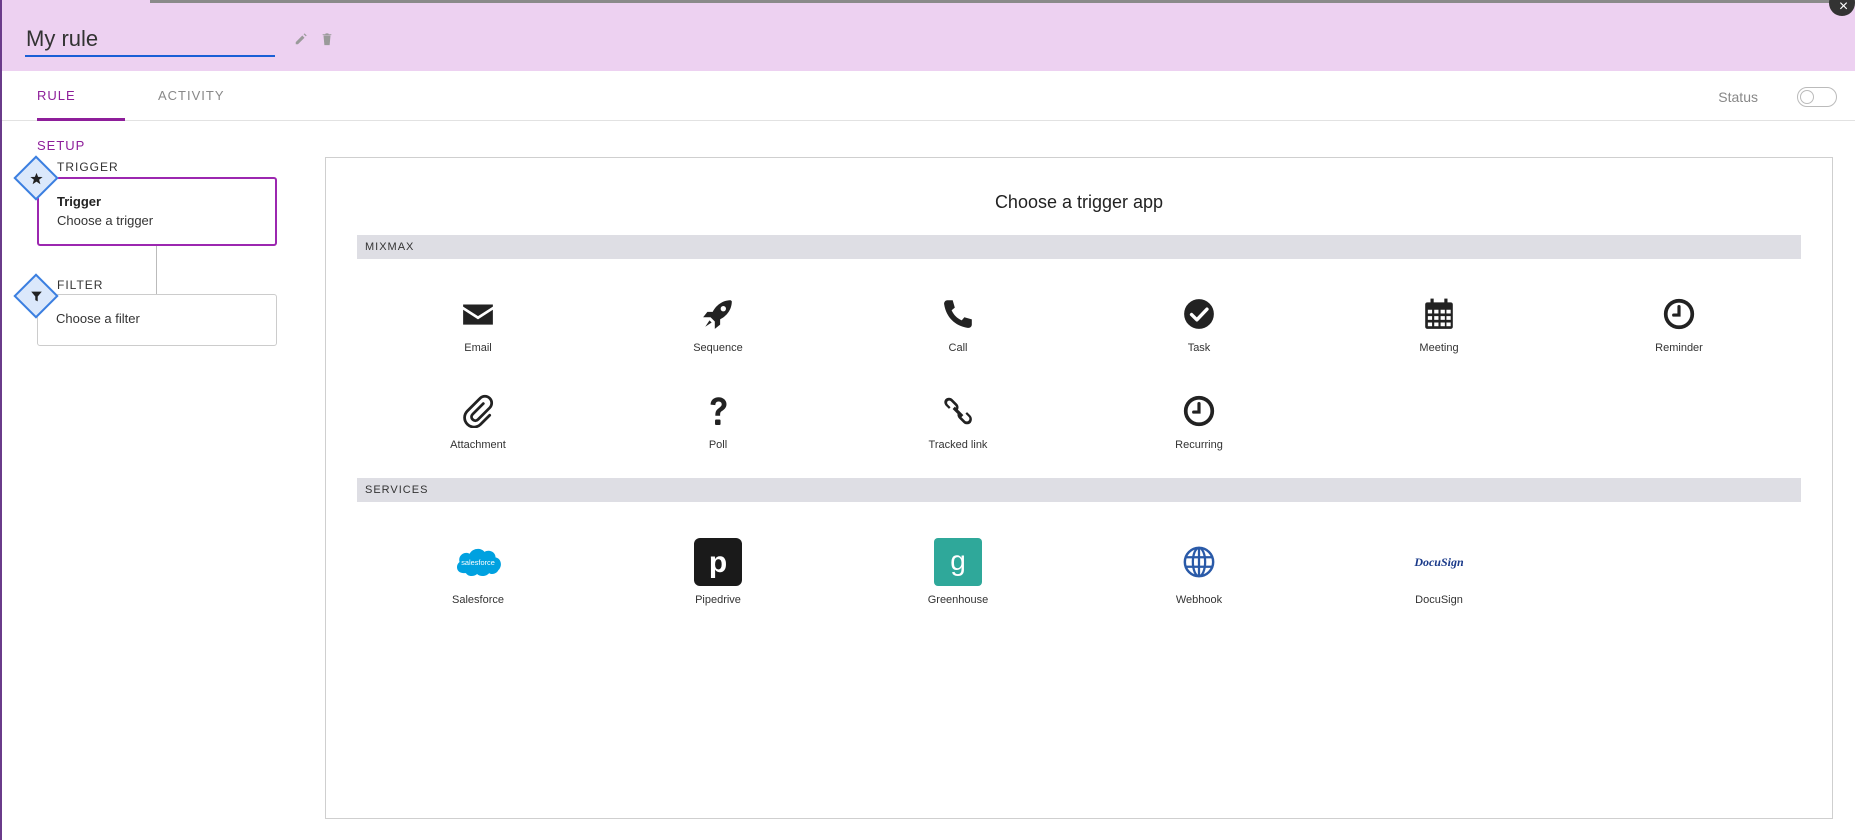 This screenshot has height=840, width=1855. Describe the element at coordinates (1439, 348) in the screenshot. I see `app-label: Meeting` at that location.